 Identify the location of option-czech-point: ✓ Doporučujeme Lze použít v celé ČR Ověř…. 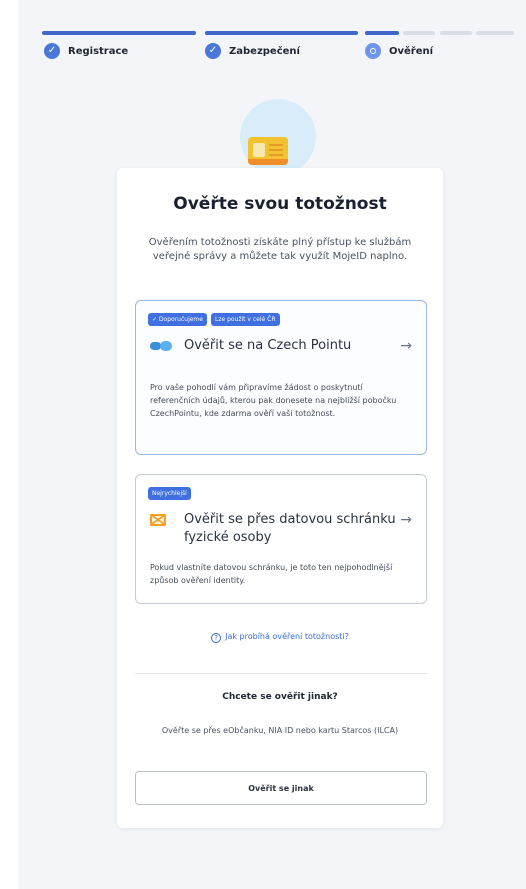
(281, 377).